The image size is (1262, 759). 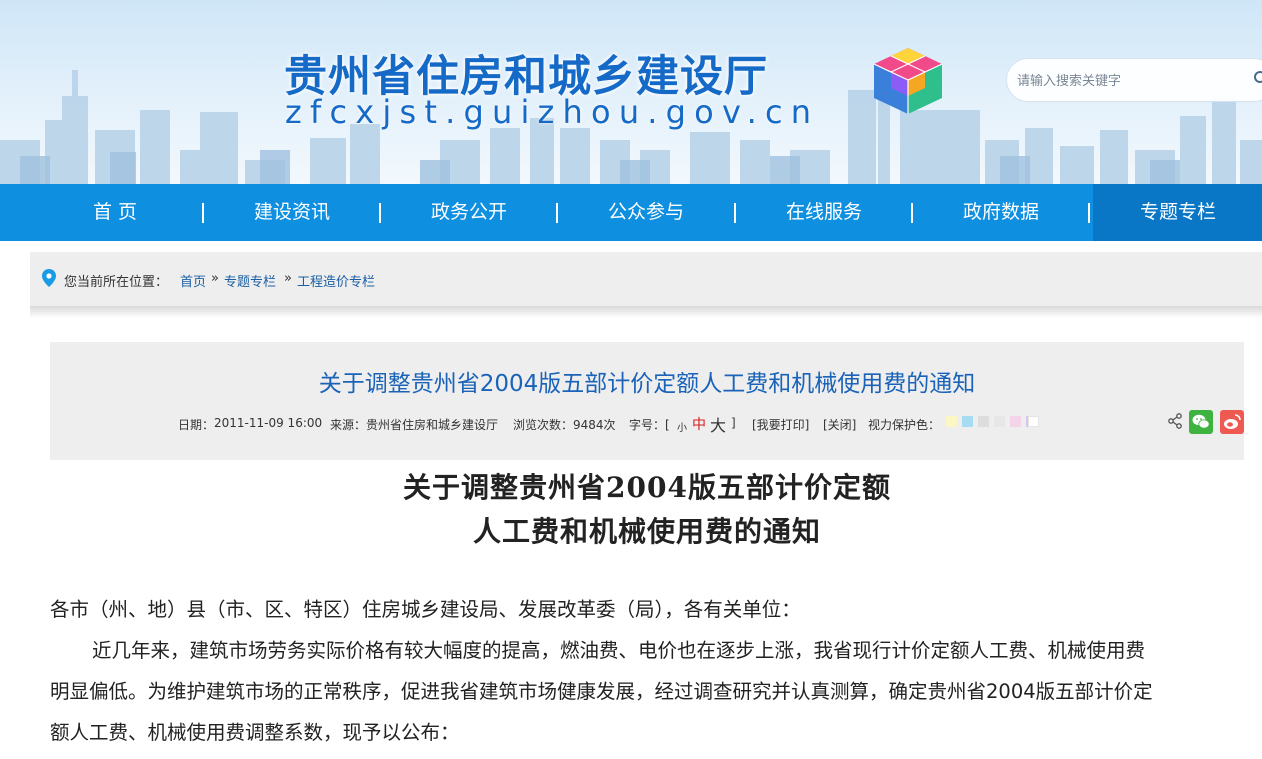 I want to click on location-pin-icon, so click(x=49, y=278).